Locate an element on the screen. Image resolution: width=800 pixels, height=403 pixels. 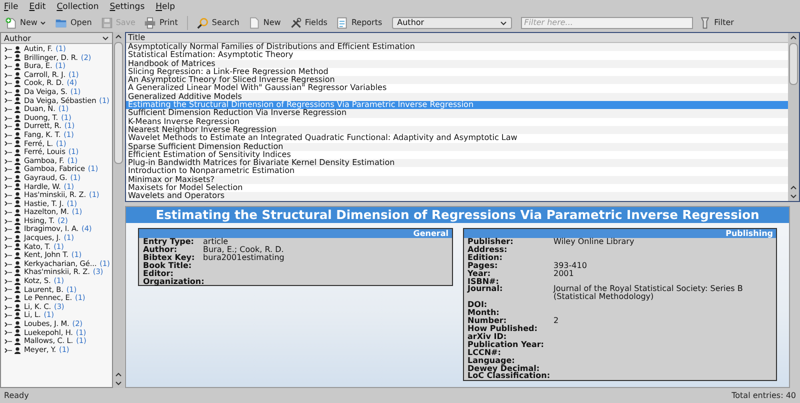
entry-row: Statistical Estimation: Asymptotic Theory is located at coordinates (457, 55).